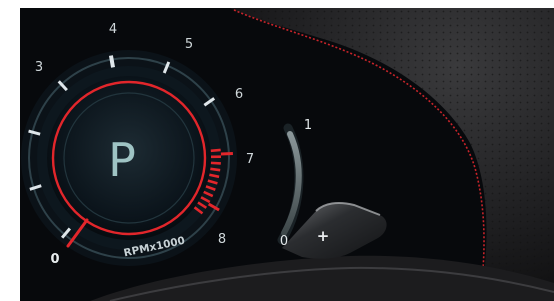 This screenshot has width=554, height=301. Describe the element at coordinates (113, 29) in the screenshot. I see `tick-label-4: 4` at that location.